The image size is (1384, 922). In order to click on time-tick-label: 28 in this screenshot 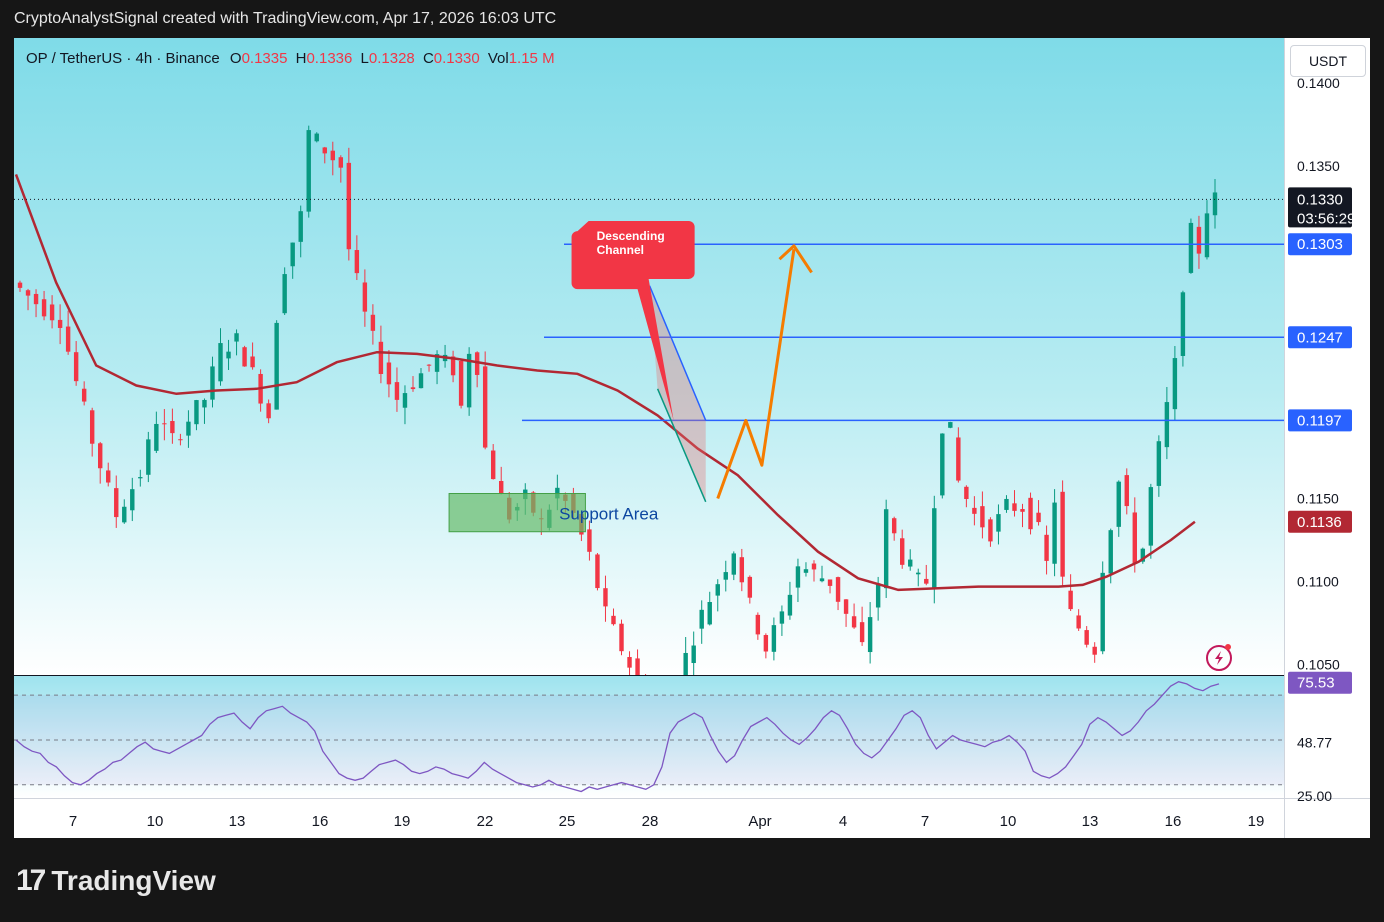, I will do `click(650, 821)`.